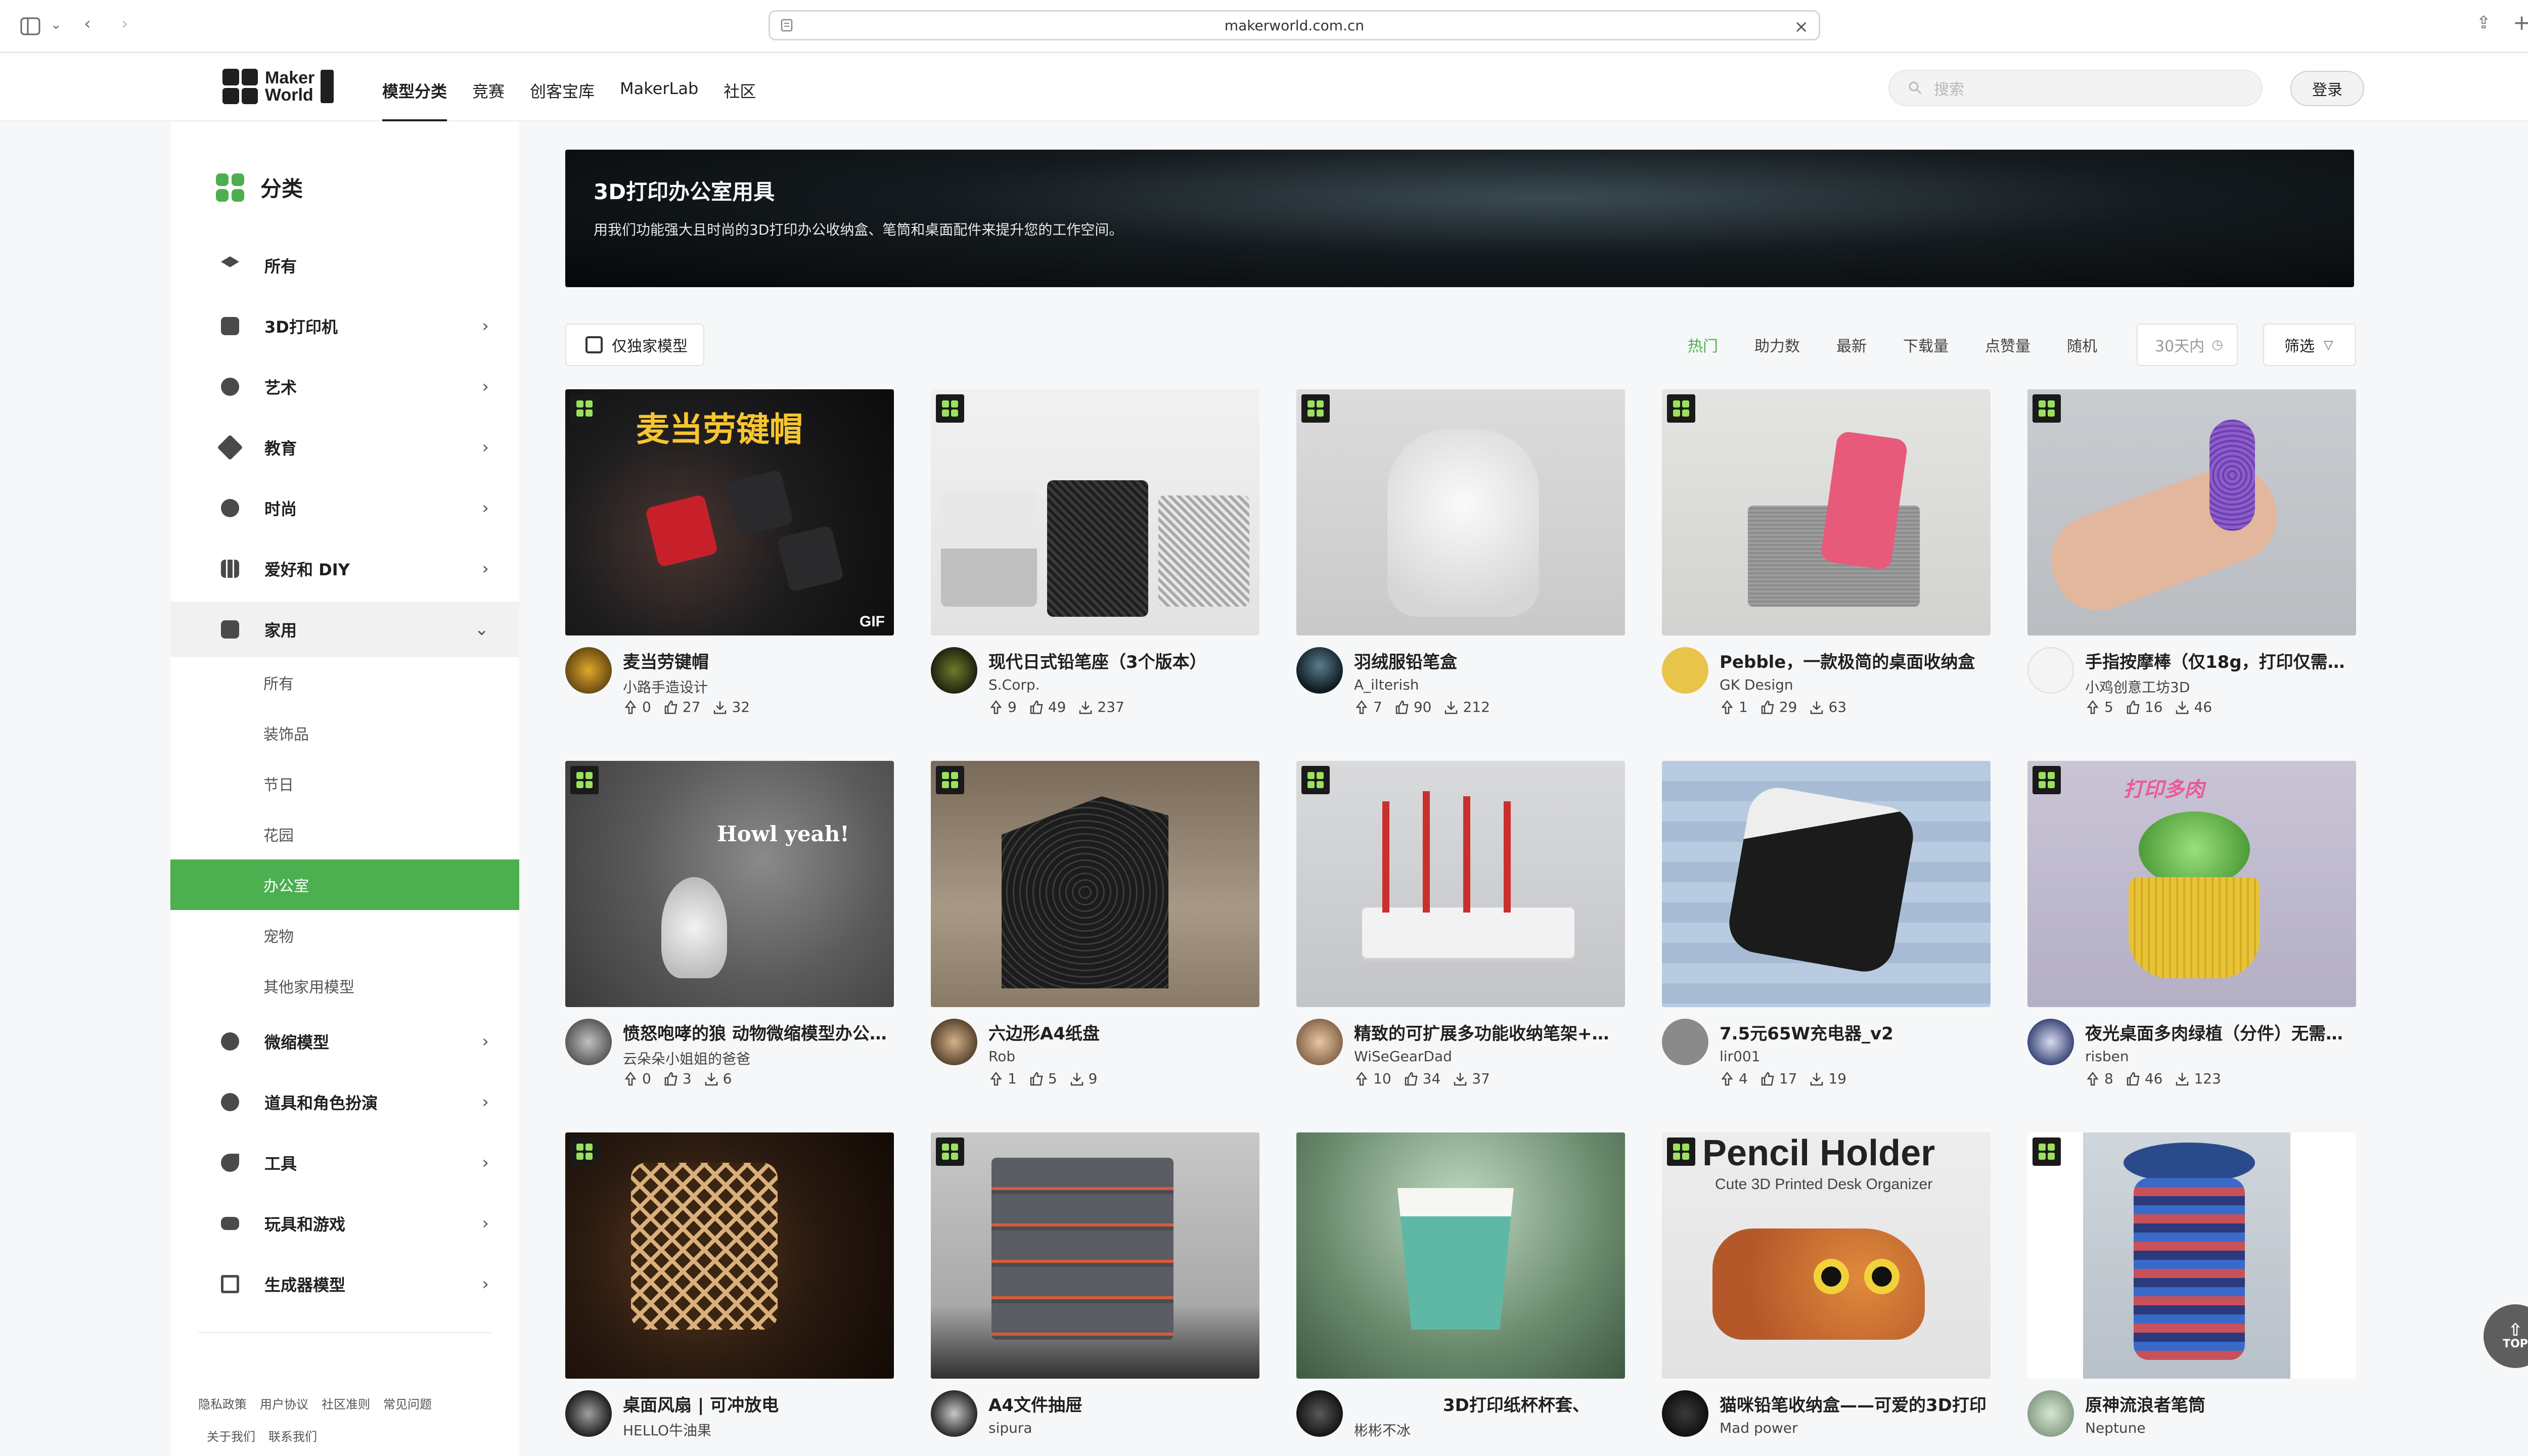 This screenshot has height=1456, width=2528. I want to click on model-card: 羽绒服铅笔盒 A_ilterish 7 90 212, so click(1461, 571).